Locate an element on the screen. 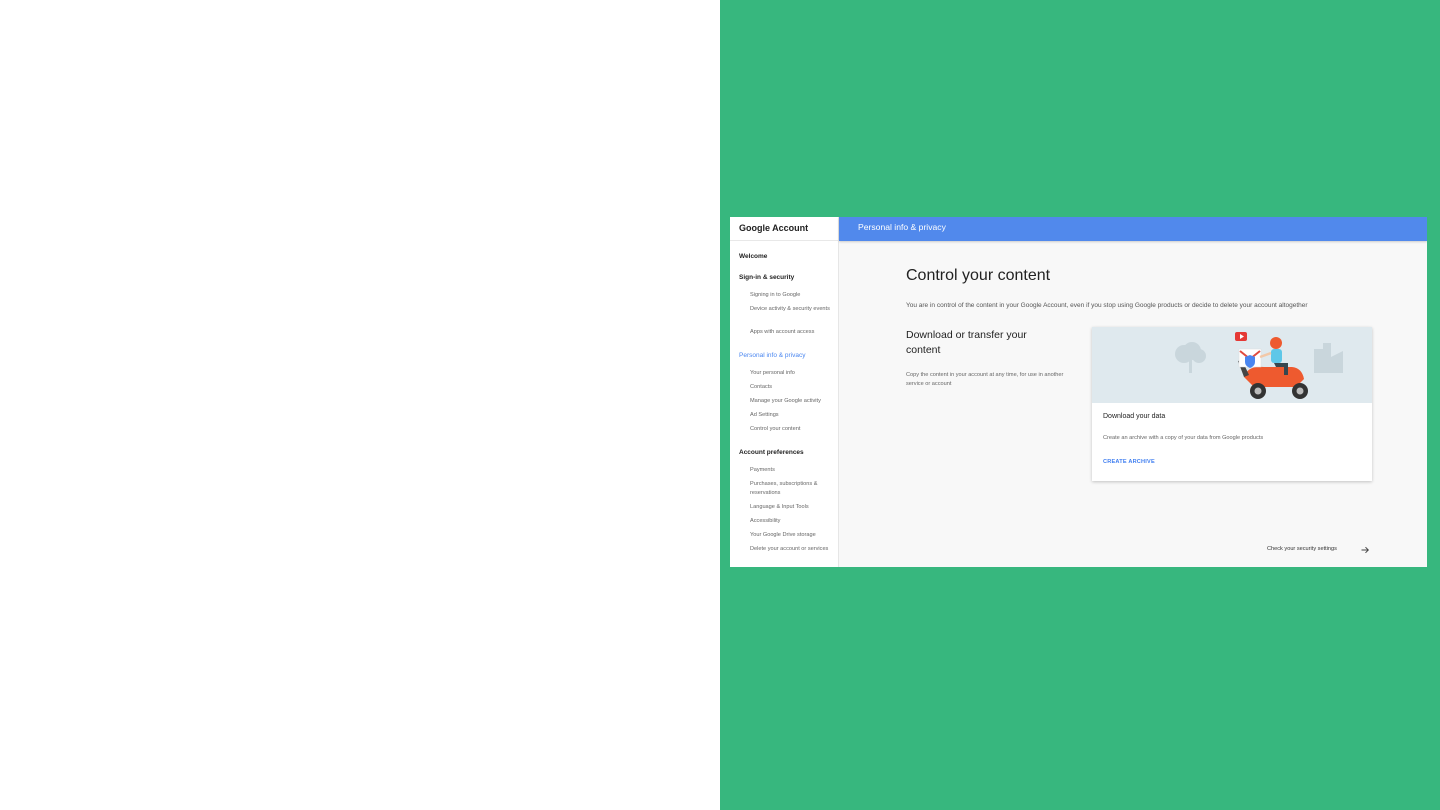 Image resolution: width=1440 pixels, height=810 pixels. sidebar-item-personal-info: Your personal info is located at coordinates (793, 373).